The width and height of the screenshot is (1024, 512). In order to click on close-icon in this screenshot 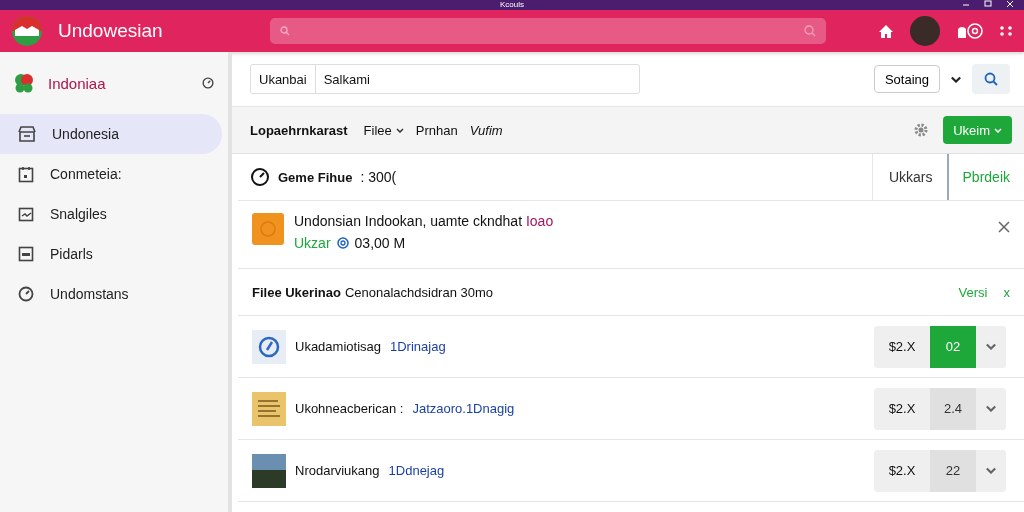, I will do `click(1004, 227)`.